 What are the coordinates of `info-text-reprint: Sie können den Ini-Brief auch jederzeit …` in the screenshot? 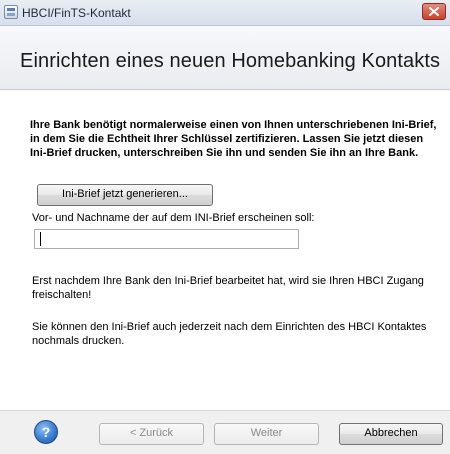 It's located at (229, 334).